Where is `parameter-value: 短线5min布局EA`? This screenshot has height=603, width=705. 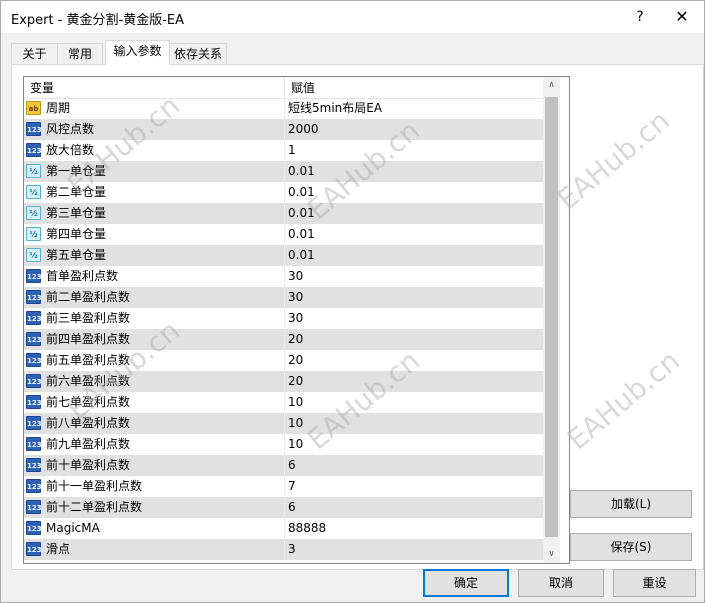
parameter-value: 短线5min布局EA is located at coordinates (335, 108).